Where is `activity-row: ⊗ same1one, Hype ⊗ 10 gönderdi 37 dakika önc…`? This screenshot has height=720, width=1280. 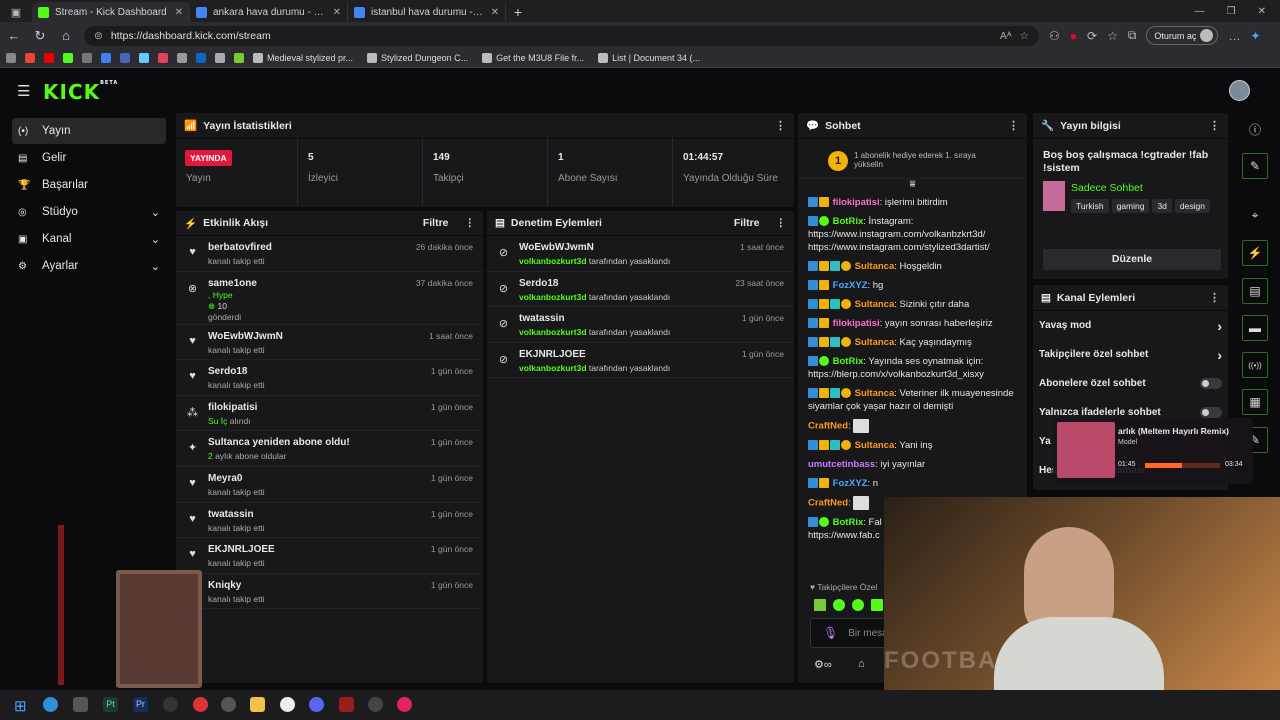
activity-row: ⊗ same1one, Hype ⊗ 10 gönderdi 37 dakika önc… is located at coordinates (329, 298).